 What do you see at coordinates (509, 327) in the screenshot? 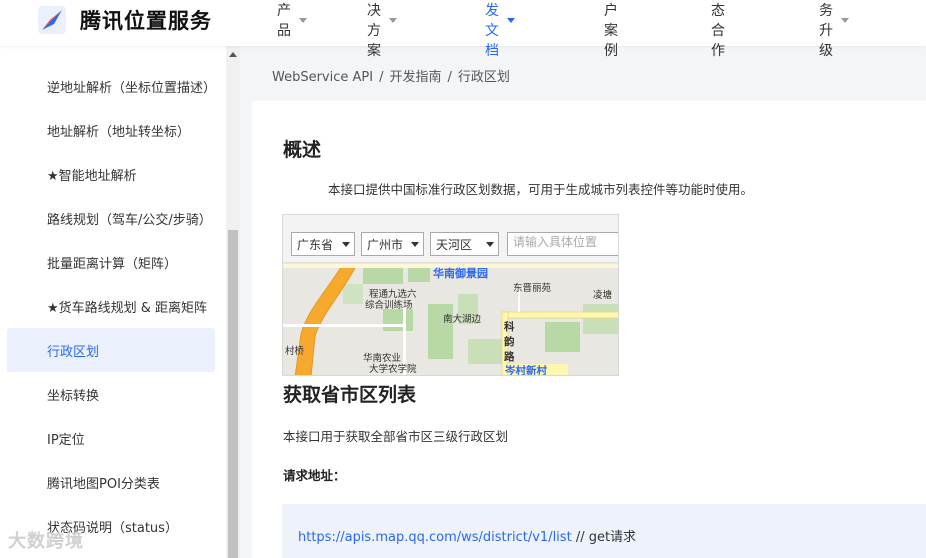
I see `map-label: 科` at bounding box center [509, 327].